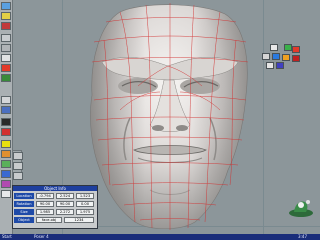 This screenshot has height=240, width=320. I want to click on size-z-field: 1.975, so click(85, 212).